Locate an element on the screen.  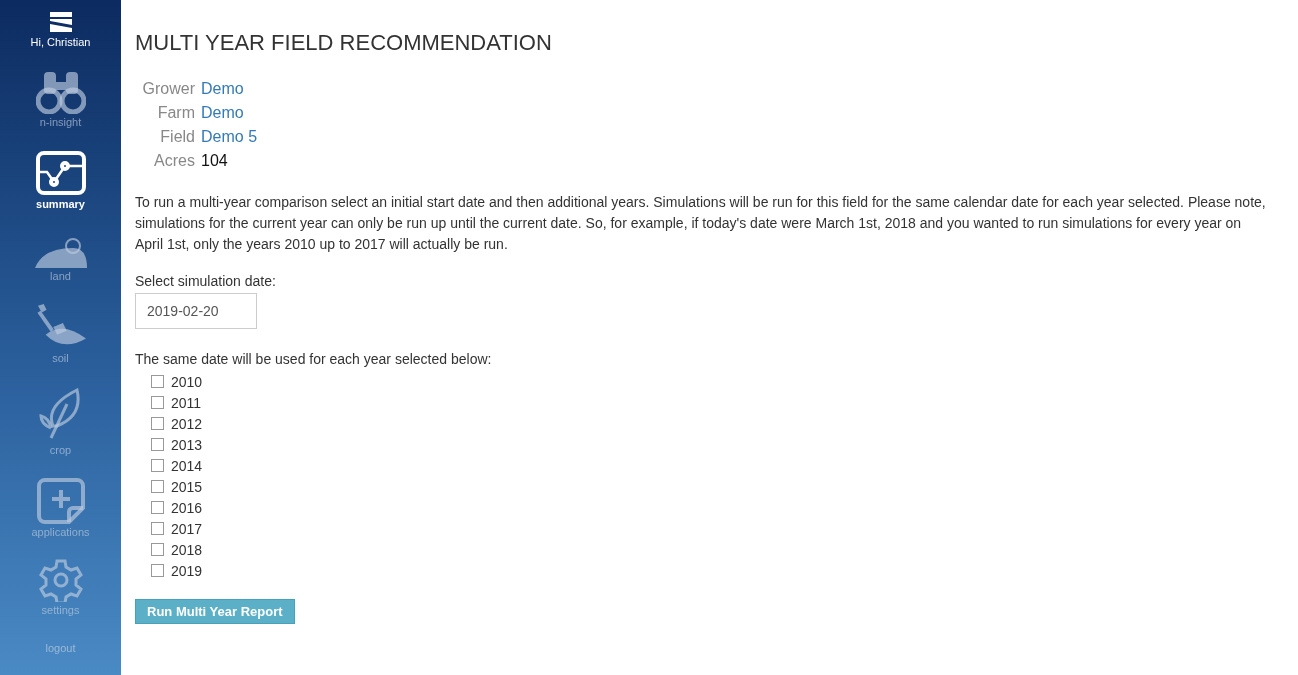
year-label: 2017 is located at coordinates (187, 528).